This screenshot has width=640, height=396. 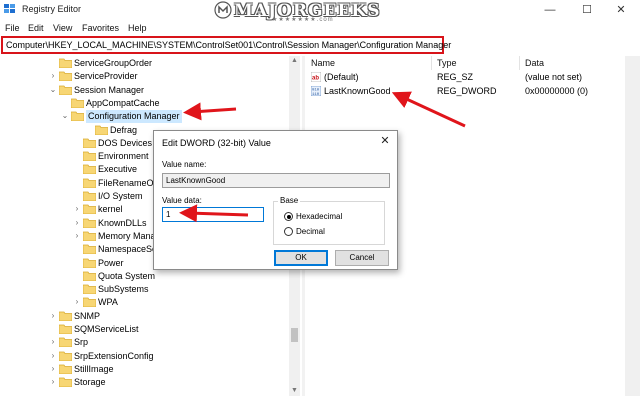 I want to click on column-header-name: Name, so click(x=323, y=63).